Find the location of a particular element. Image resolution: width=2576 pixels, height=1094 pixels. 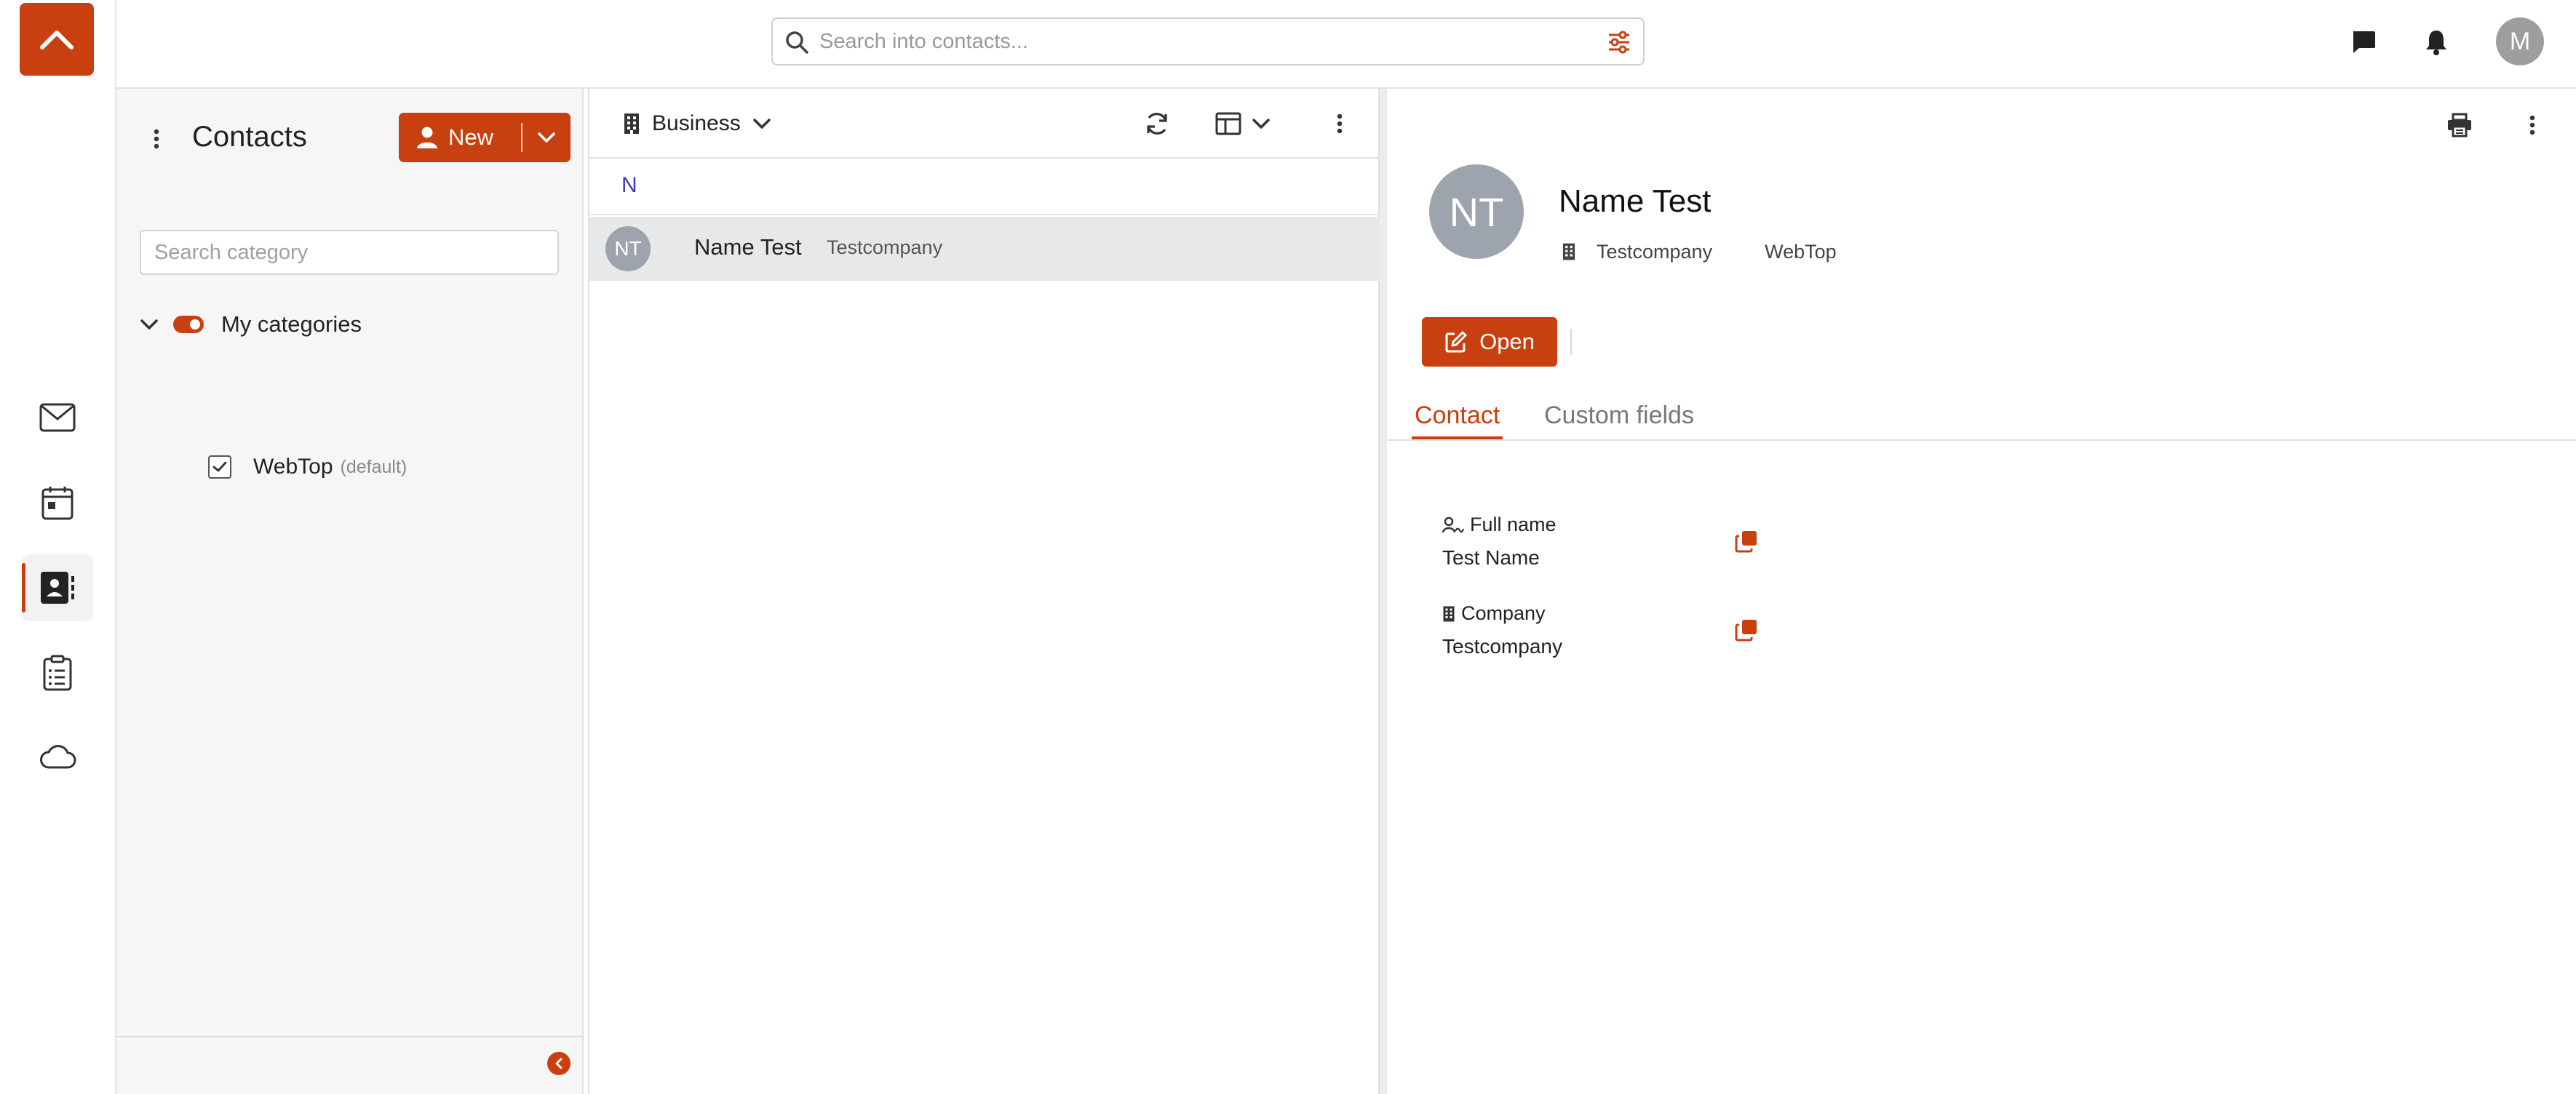

detail-tabs: Contact Custom fields is located at coordinates (1981, 417).